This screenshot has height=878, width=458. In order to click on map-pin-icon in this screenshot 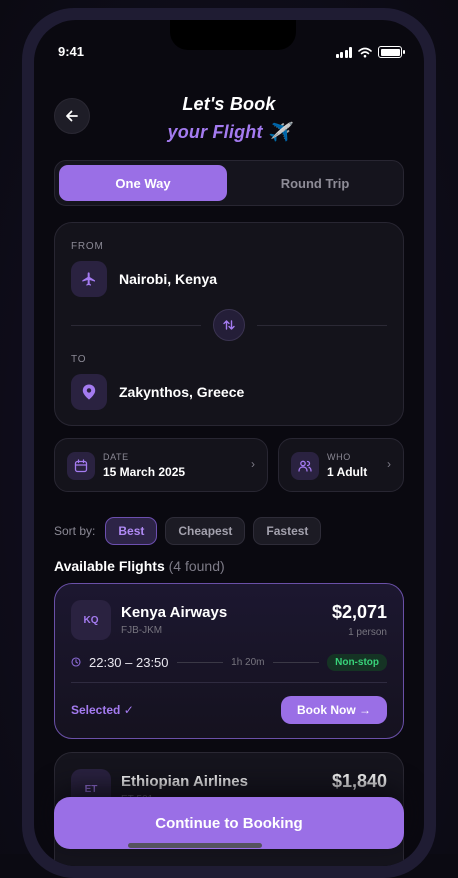, I will do `click(89, 392)`.